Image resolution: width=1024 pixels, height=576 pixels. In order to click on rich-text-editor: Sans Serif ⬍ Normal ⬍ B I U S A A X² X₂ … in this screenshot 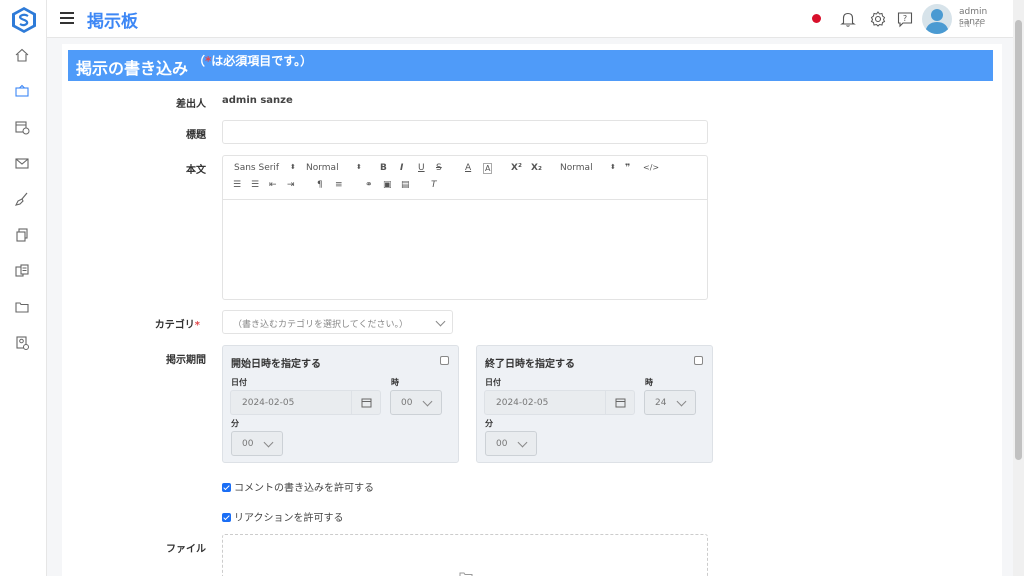, I will do `click(465, 227)`.